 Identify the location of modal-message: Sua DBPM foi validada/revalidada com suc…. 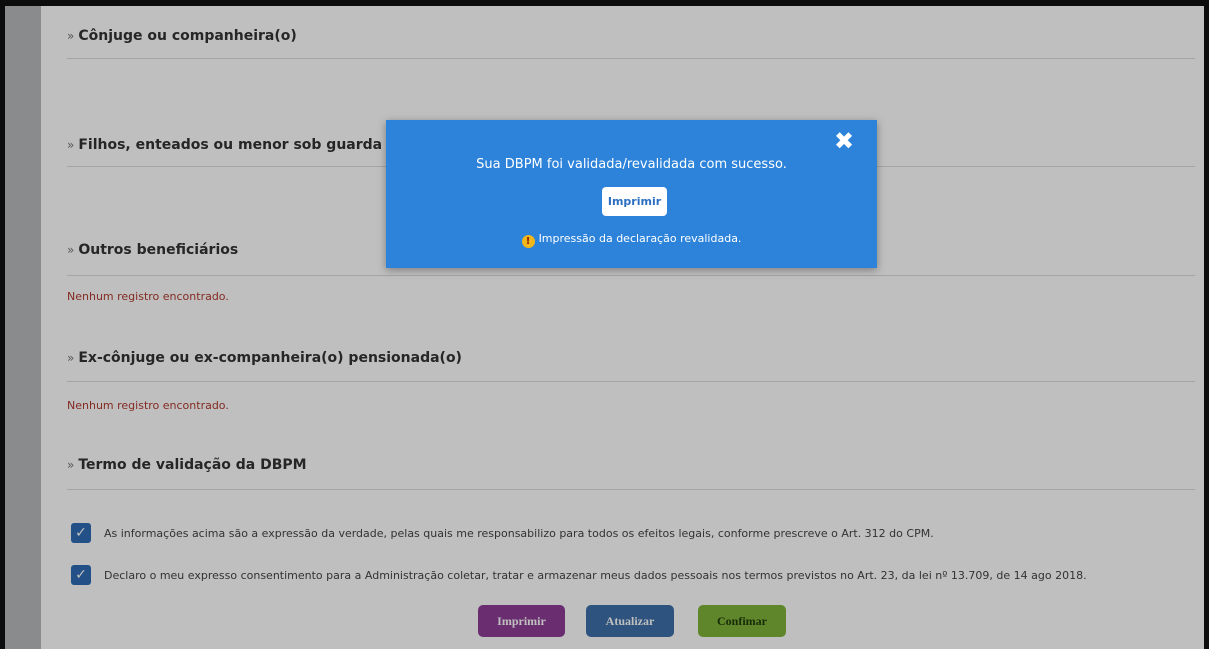
(631, 164).